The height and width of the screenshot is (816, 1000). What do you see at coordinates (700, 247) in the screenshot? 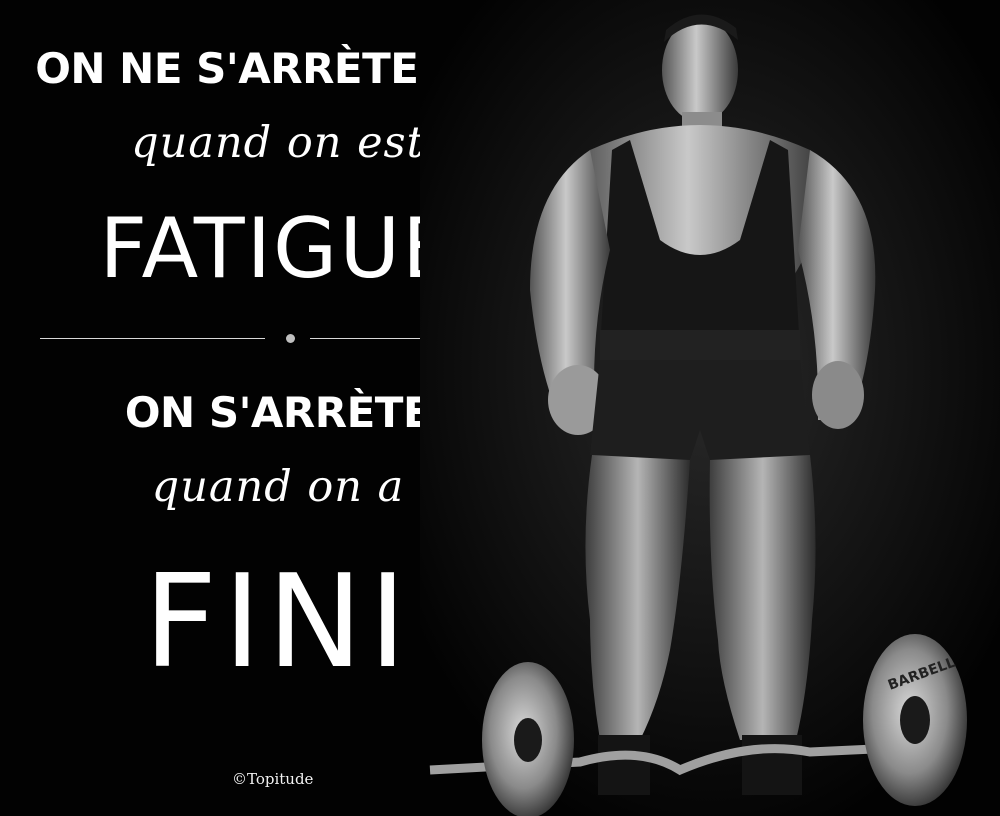
I see `torso` at bounding box center [700, 247].